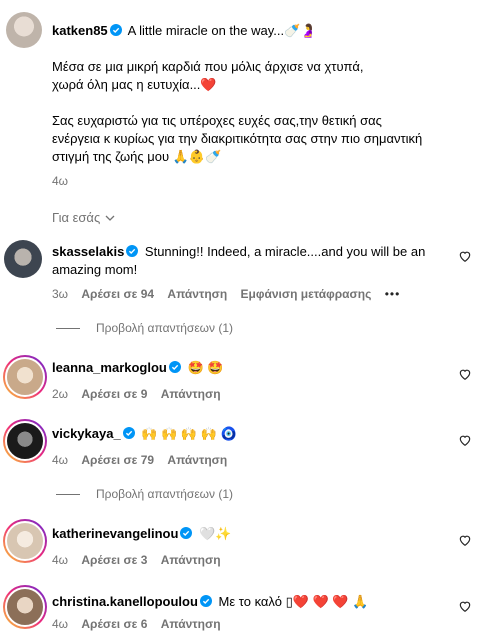 The image size is (479, 631). I want to click on comment-meta: 2ω Αρέσει σε 9 Απάντηση, so click(141, 394).